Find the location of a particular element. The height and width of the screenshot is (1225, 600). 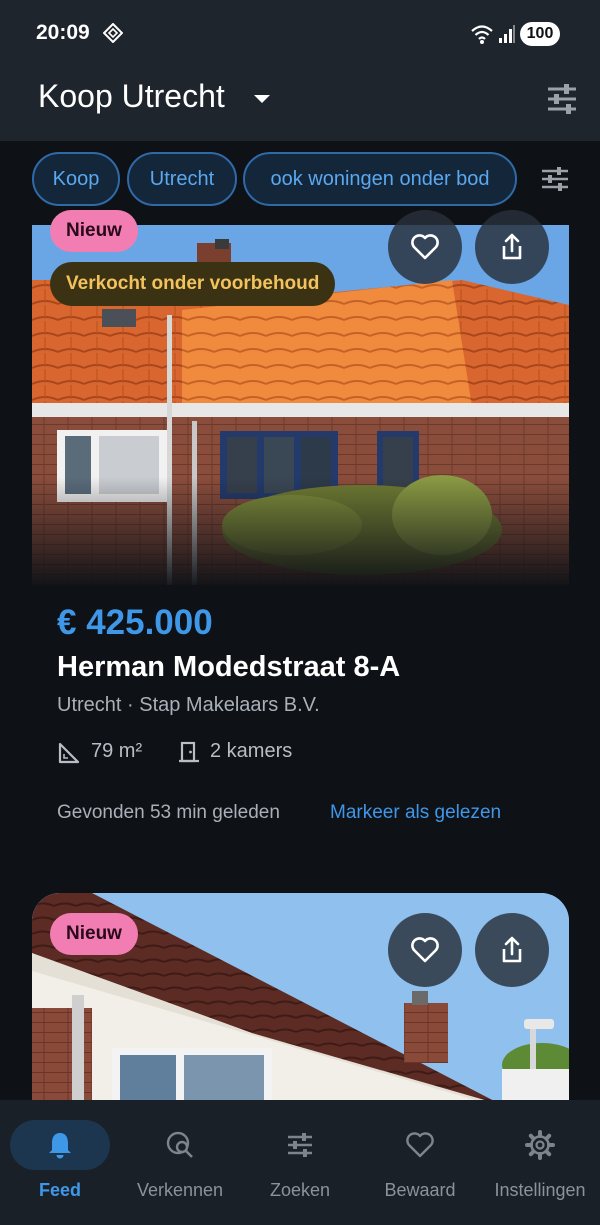

status-bar: 20:09 100 is located at coordinates (300, 33).